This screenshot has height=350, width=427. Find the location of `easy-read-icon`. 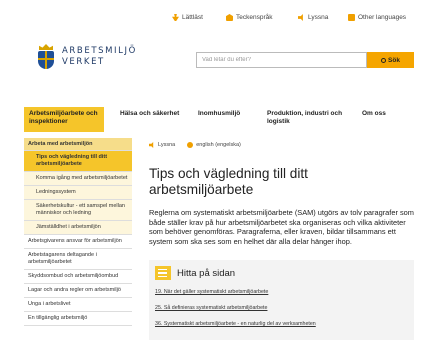

easy-read-icon is located at coordinates (175, 17).